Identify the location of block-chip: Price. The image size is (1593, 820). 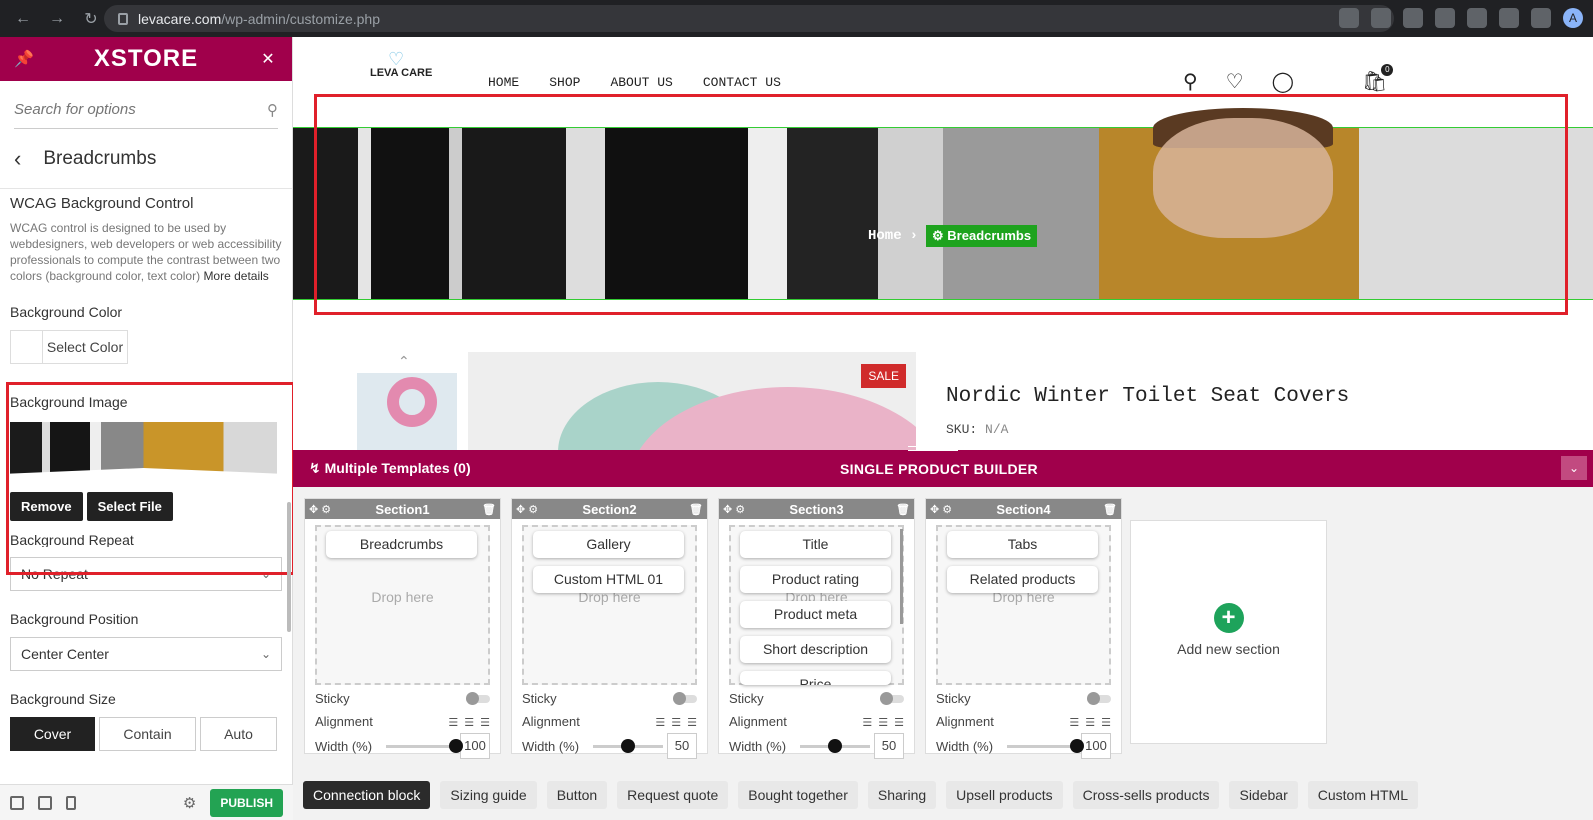
(815, 678).